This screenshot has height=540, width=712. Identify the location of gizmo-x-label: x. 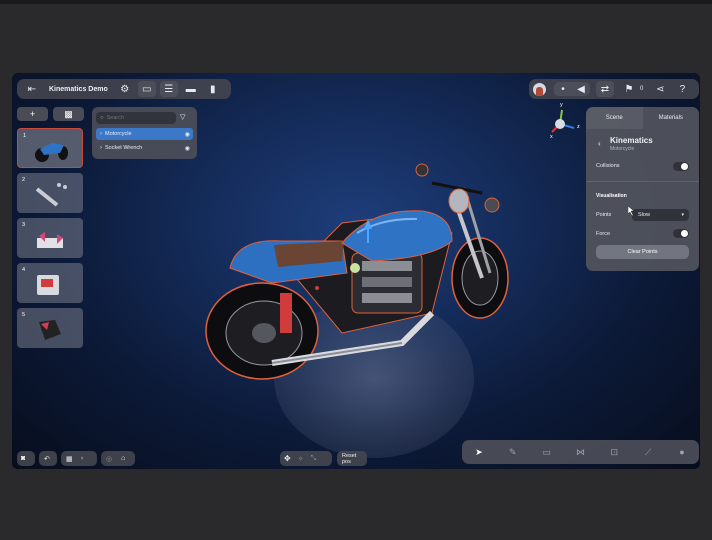
(551, 137).